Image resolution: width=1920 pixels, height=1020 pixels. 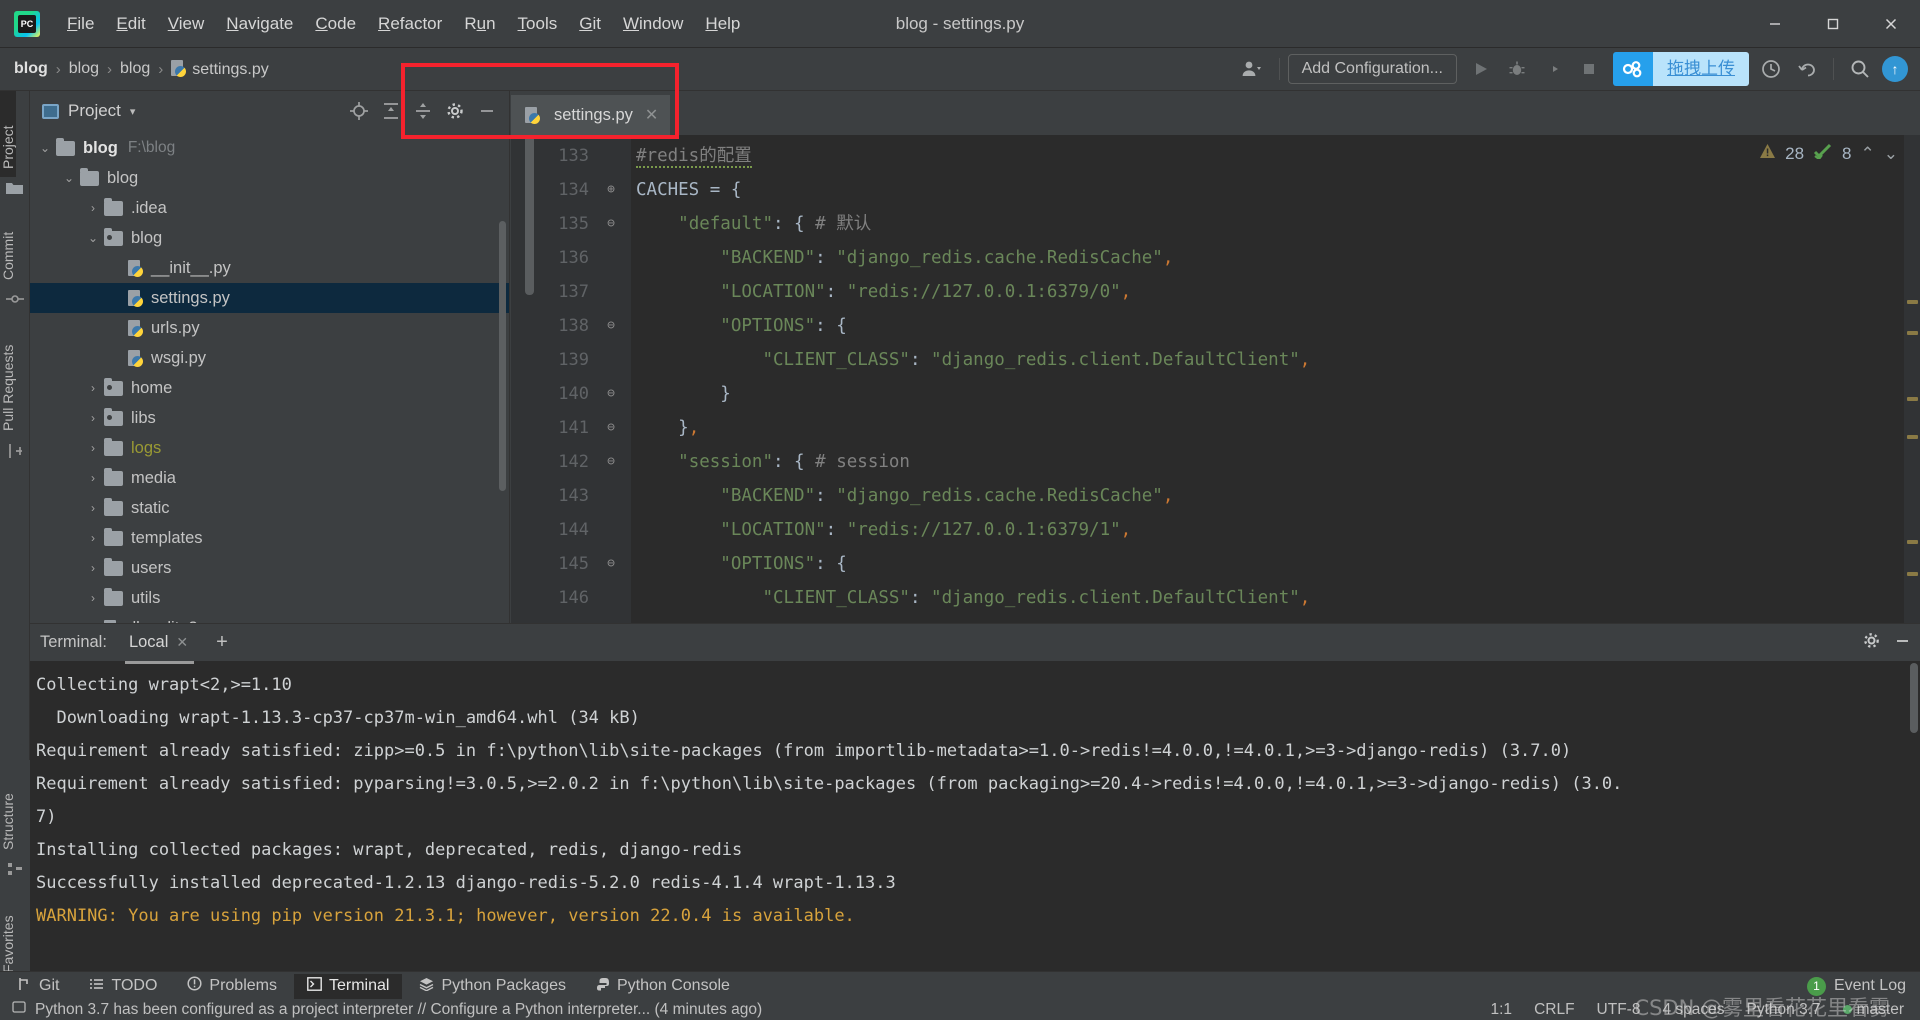 I want to click on sidebar-tab-pull-requests: Pull Requests, so click(x=8, y=376).